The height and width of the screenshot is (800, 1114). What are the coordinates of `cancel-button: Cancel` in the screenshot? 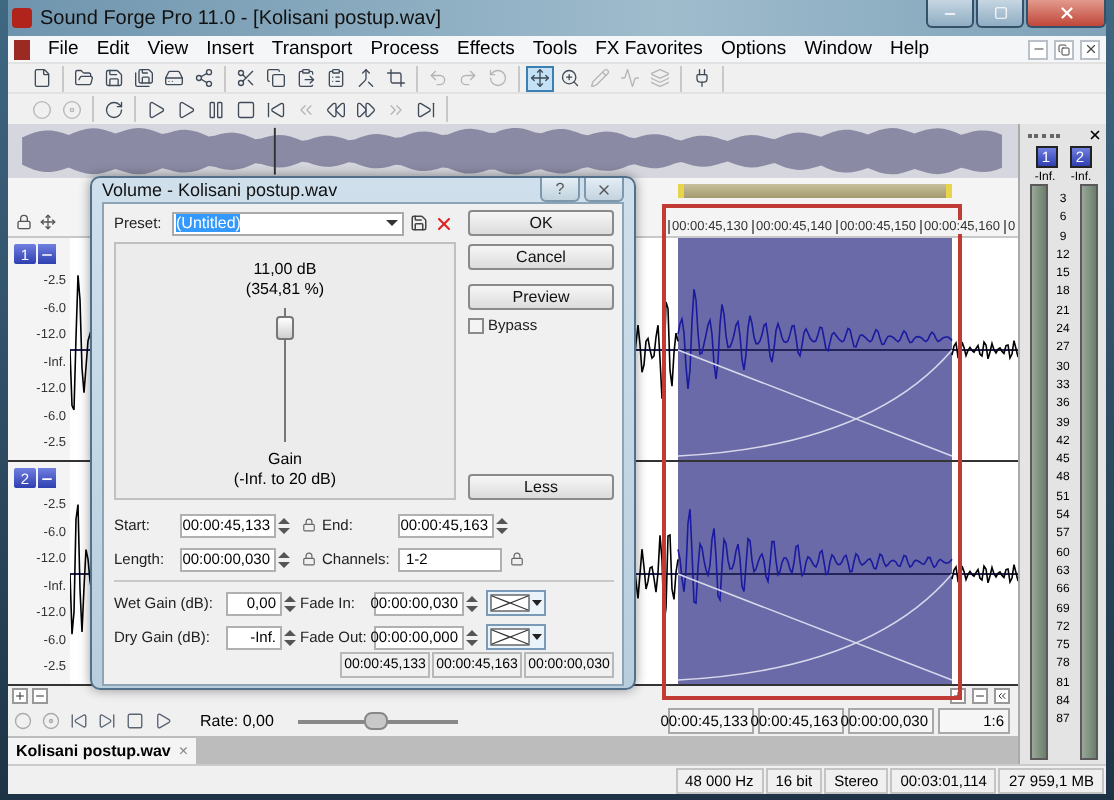 It's located at (541, 257).